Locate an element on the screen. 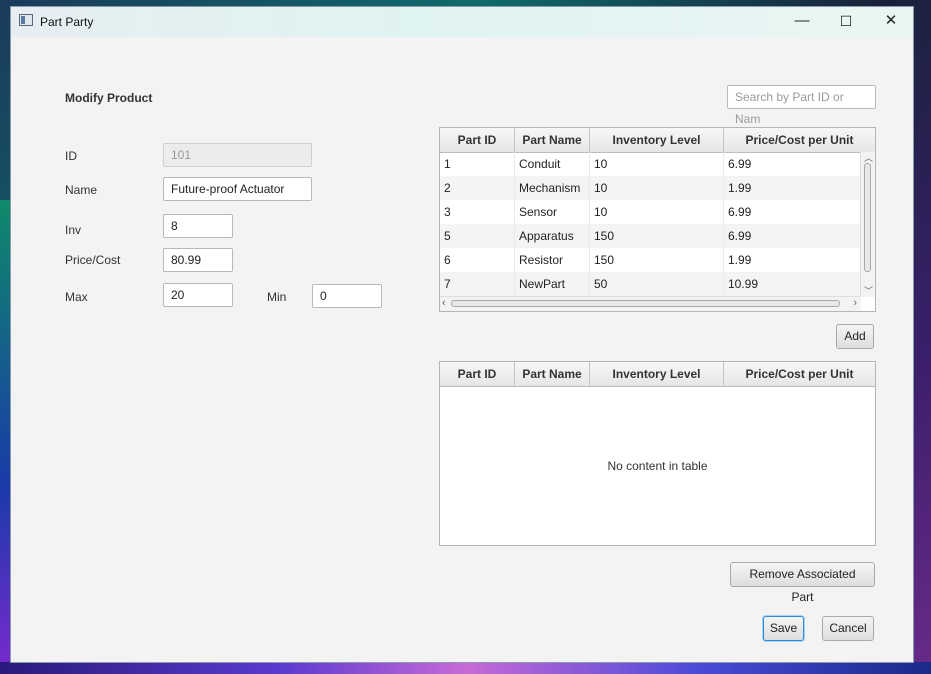 This screenshot has height=674, width=931. add-button: Add is located at coordinates (855, 336).